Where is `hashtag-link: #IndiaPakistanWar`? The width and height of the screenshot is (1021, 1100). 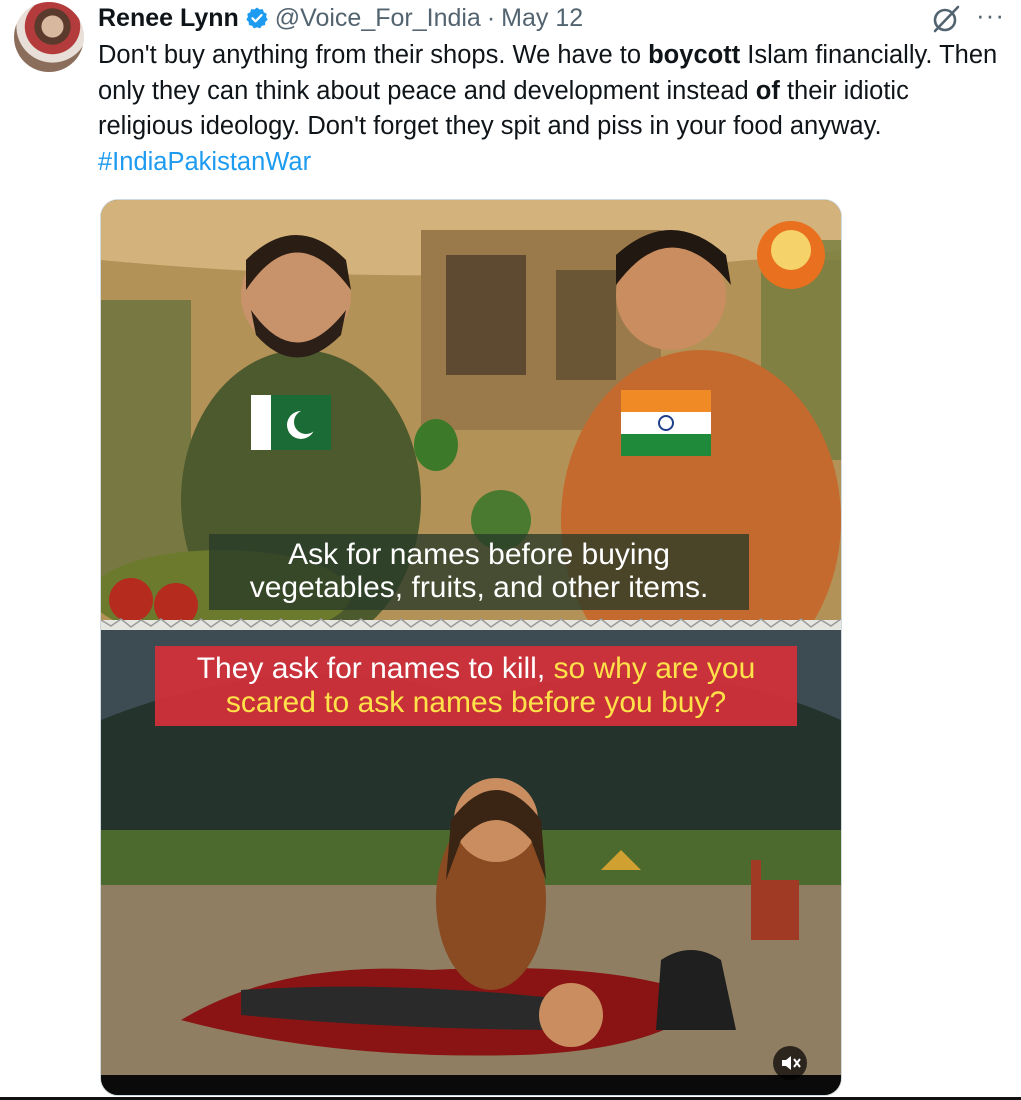 hashtag-link: #IndiaPakistanWar is located at coordinates (204, 162).